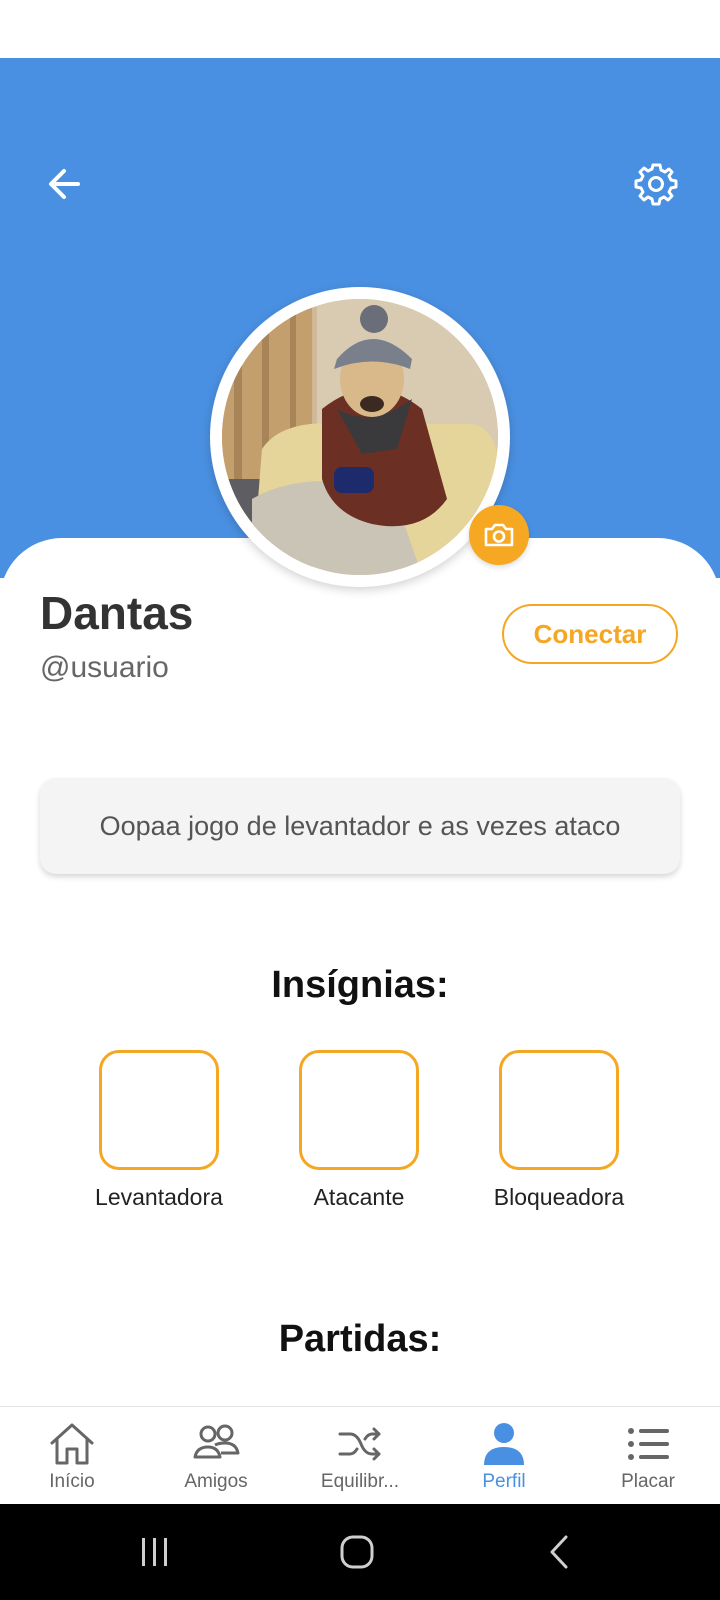 Image resolution: width=720 pixels, height=1600 pixels. Describe the element at coordinates (648, 1481) in the screenshot. I see `nav-label: Placar` at that location.